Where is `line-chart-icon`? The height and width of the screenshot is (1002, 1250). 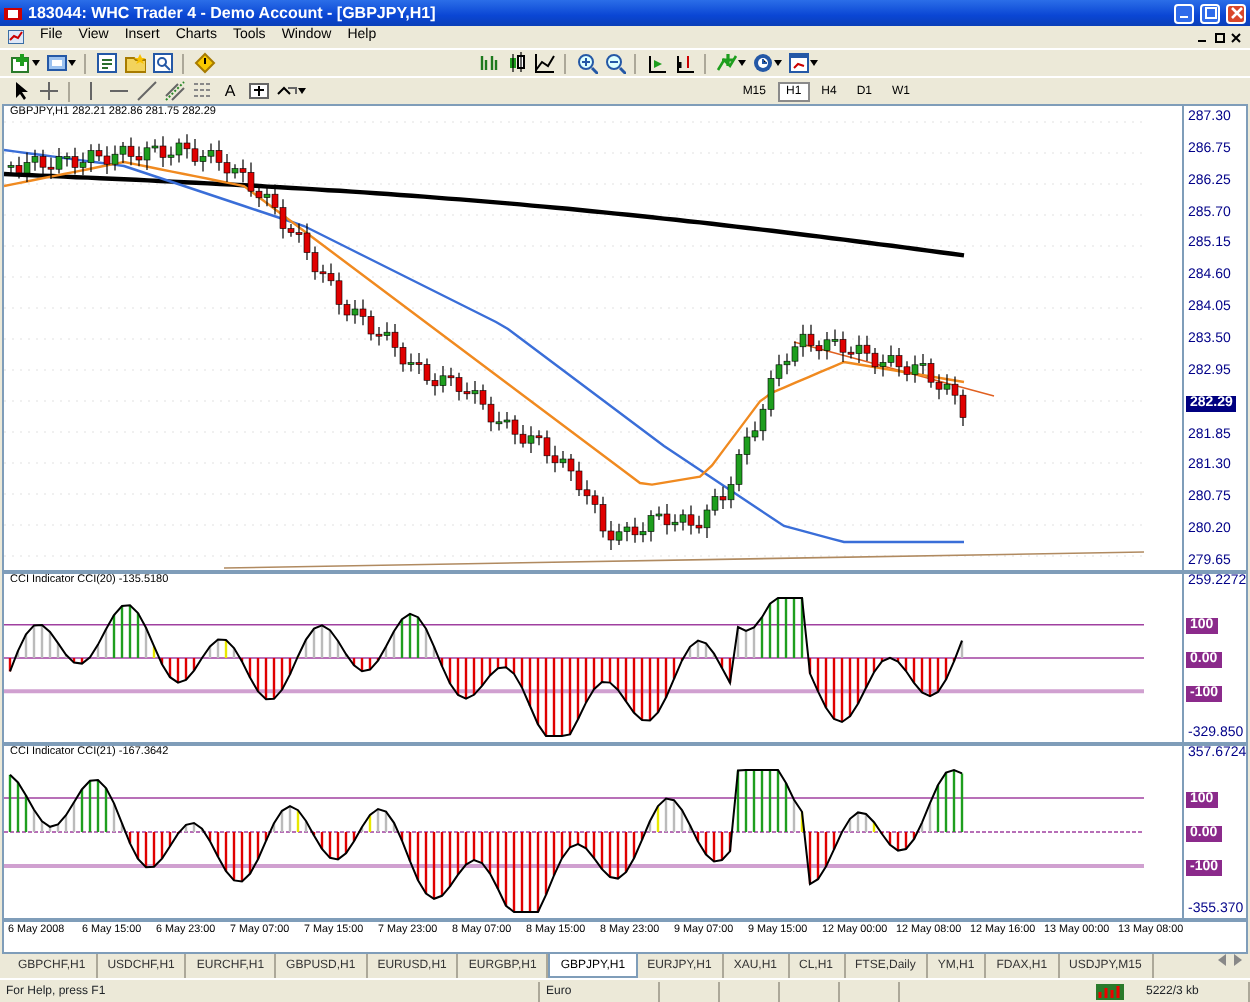 line-chart-icon is located at coordinates (544, 63).